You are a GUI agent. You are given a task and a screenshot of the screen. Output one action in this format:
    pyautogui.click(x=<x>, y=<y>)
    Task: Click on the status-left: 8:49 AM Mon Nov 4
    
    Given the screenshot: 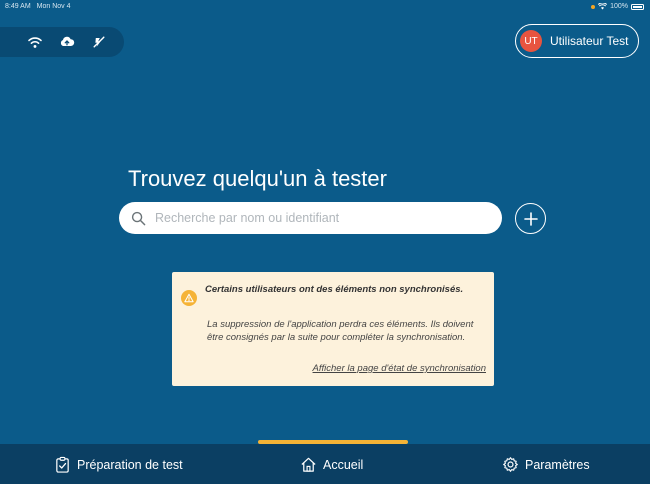 What is the action you would take?
    pyautogui.click(x=38, y=6)
    